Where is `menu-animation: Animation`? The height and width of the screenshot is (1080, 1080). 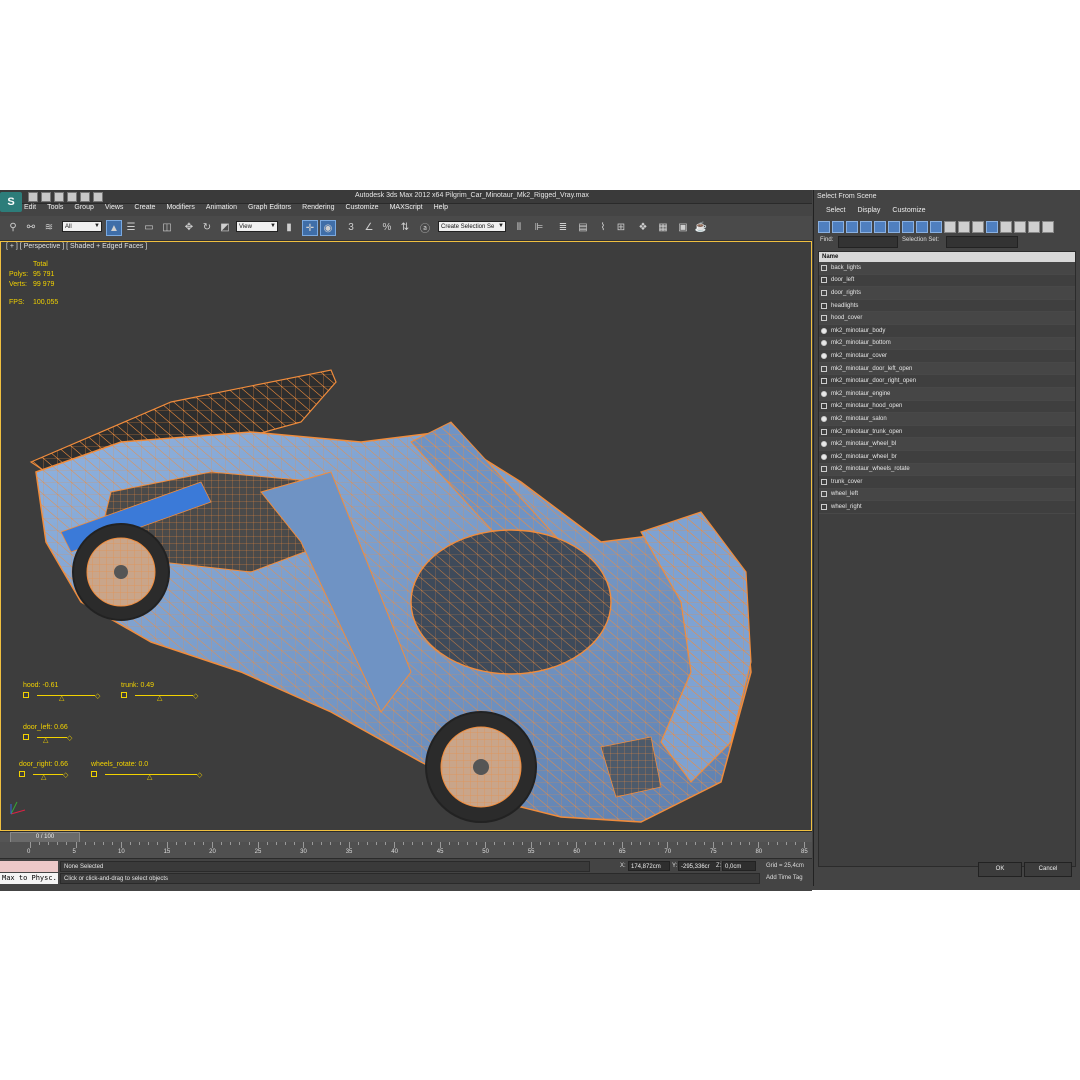
menu-animation: Animation is located at coordinates (221, 209).